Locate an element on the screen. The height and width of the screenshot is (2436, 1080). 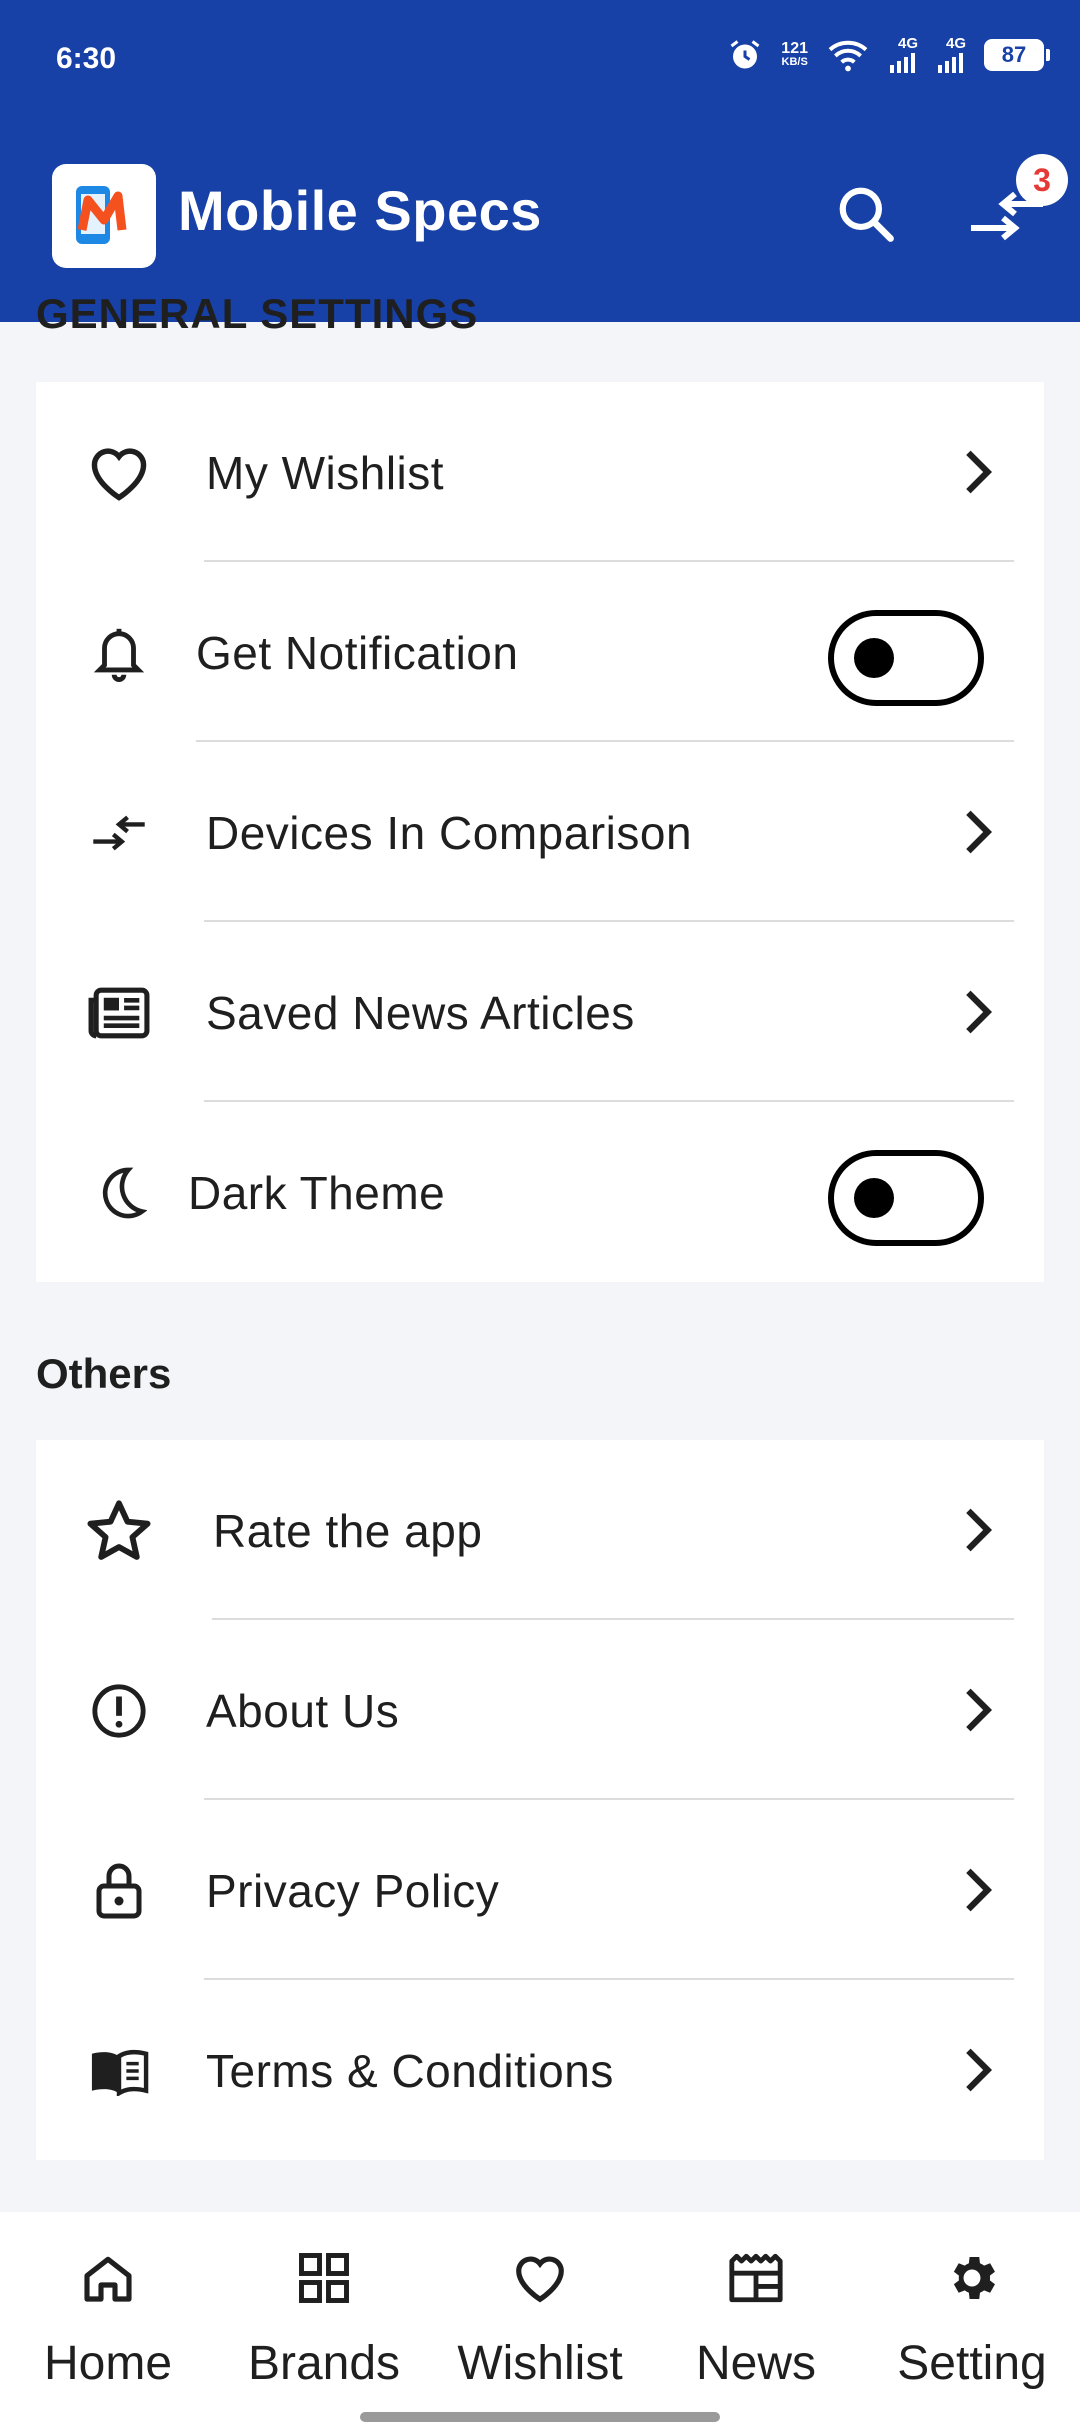
app-logo is located at coordinates (104, 216).